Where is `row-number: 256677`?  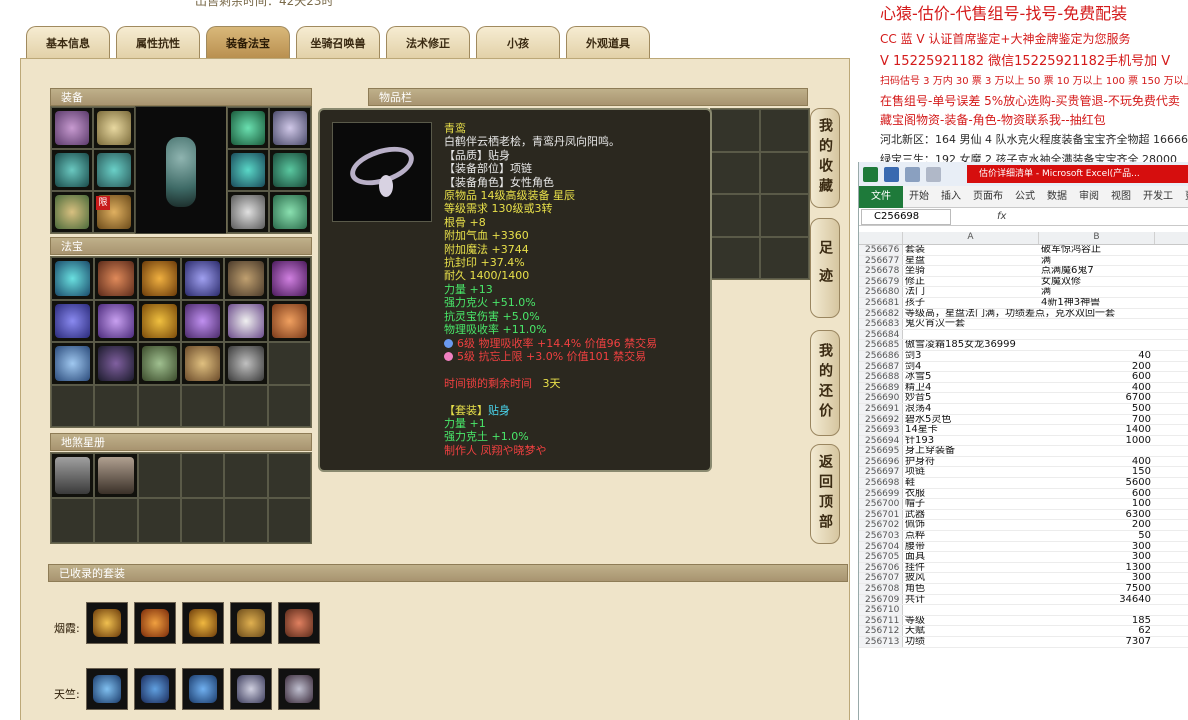
row-number: 256677 is located at coordinates (881, 260).